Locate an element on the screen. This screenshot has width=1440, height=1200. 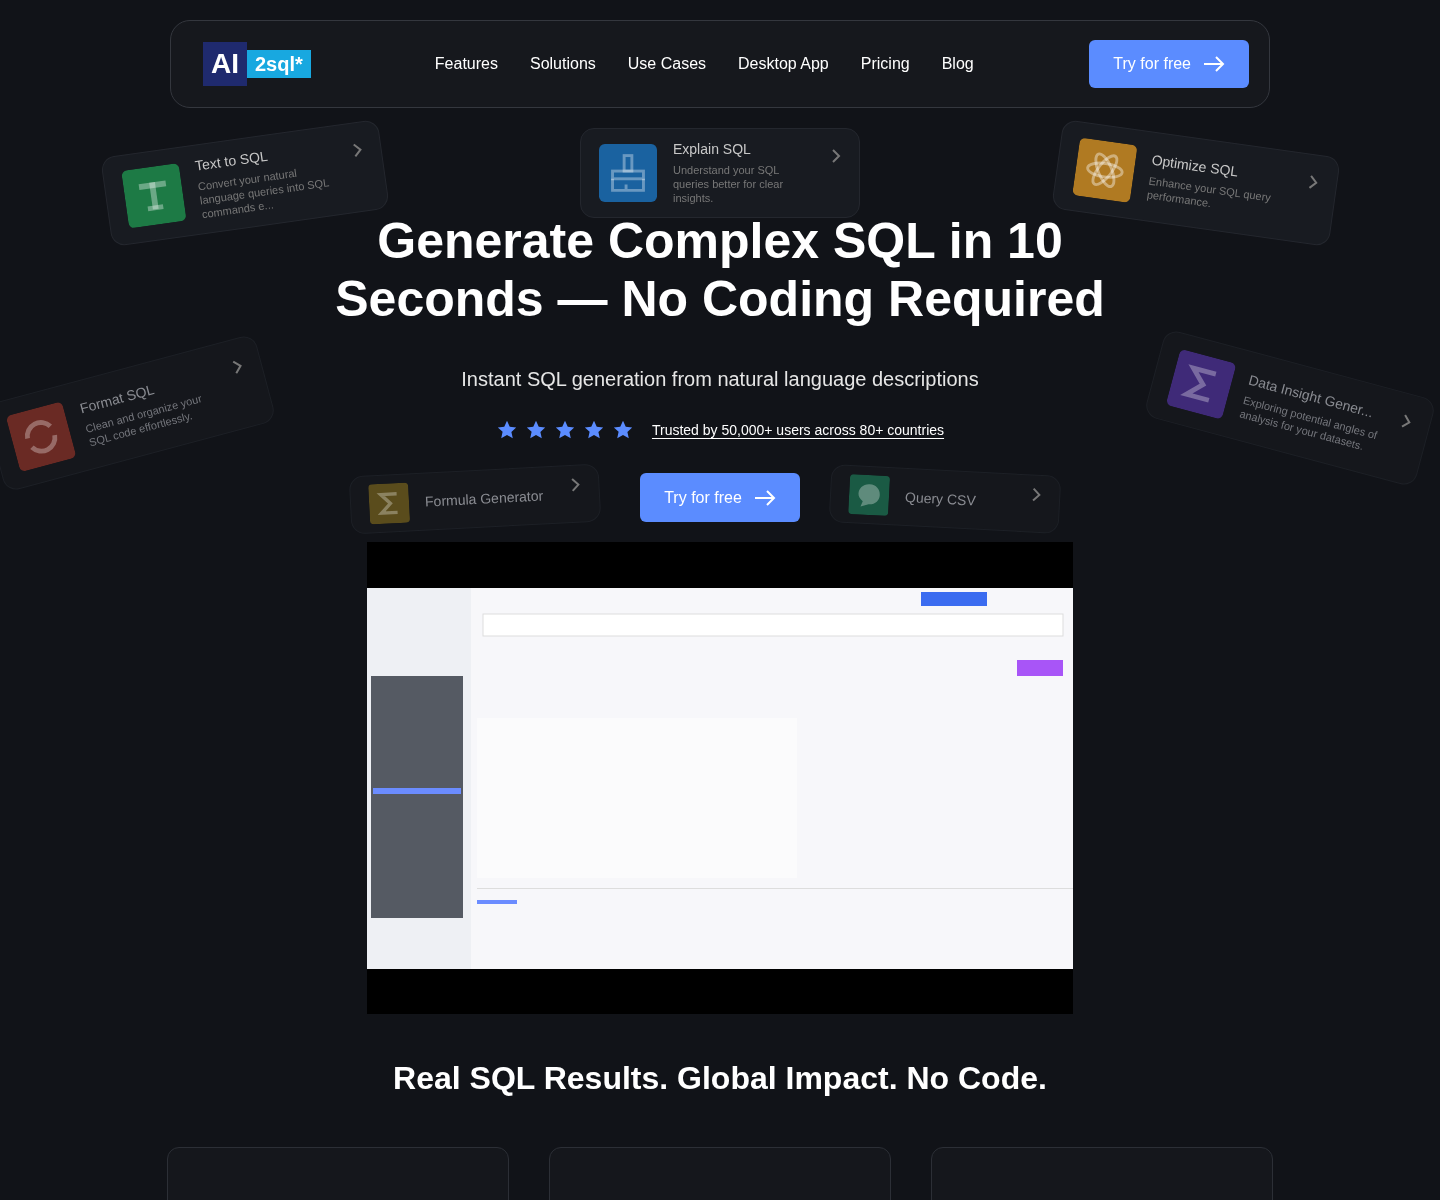
feature-card: Query CSV is located at coordinates (945, 499).